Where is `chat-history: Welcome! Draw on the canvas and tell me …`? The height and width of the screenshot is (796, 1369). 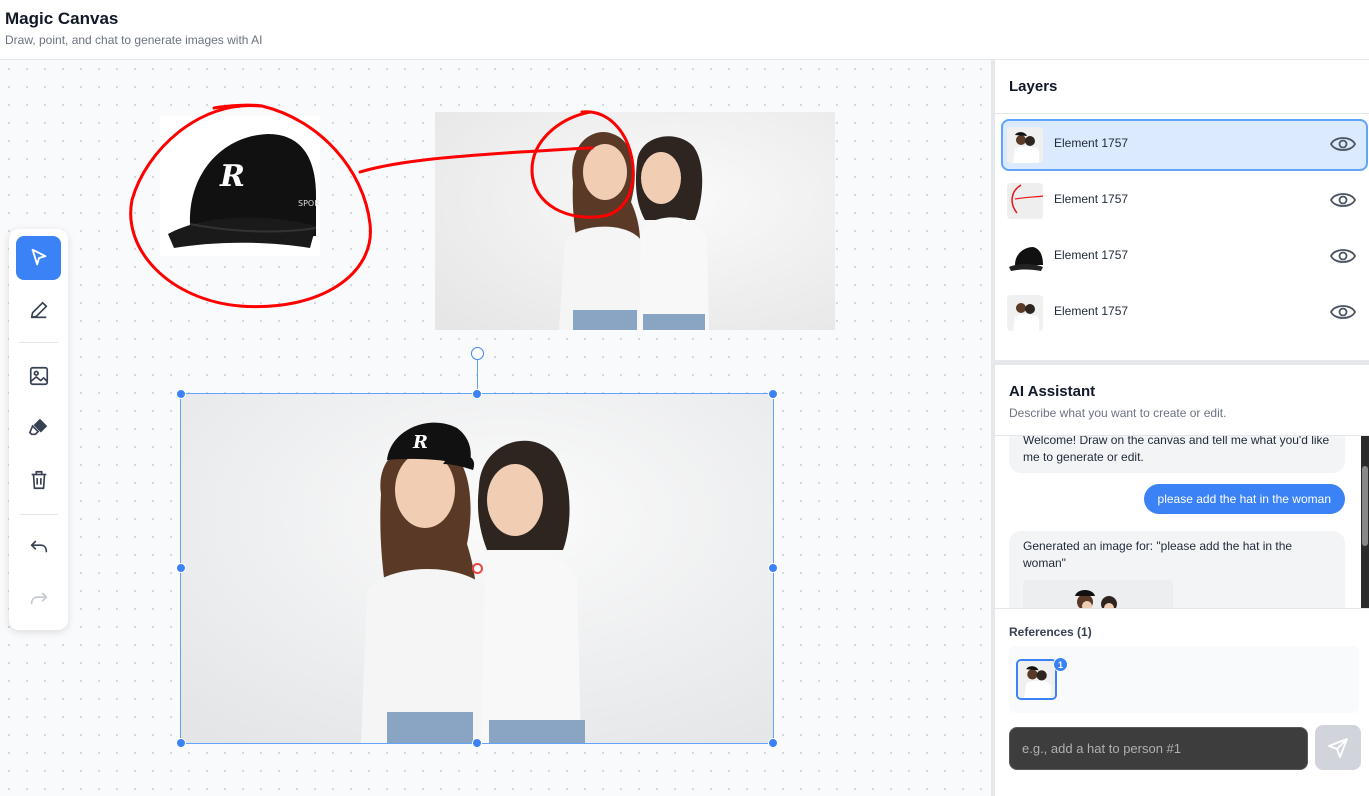 chat-history: Welcome! Draw on the canvas and tell me … is located at coordinates (1182, 521).